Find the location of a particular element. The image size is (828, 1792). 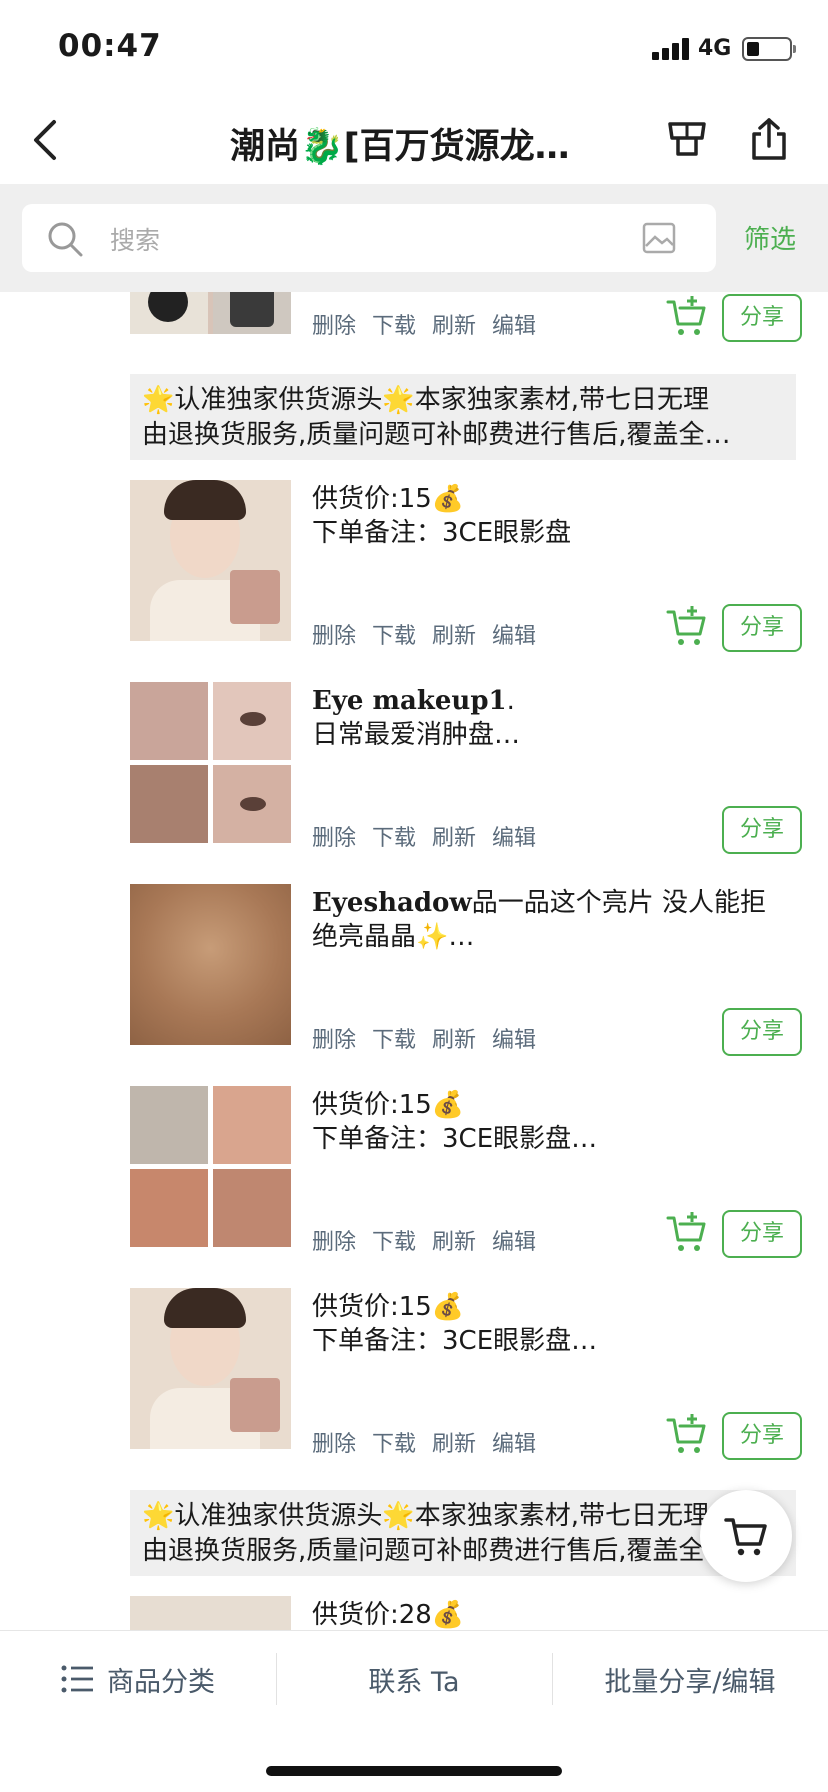

item-line: Eye makeup1. is located at coordinates (557, 701).